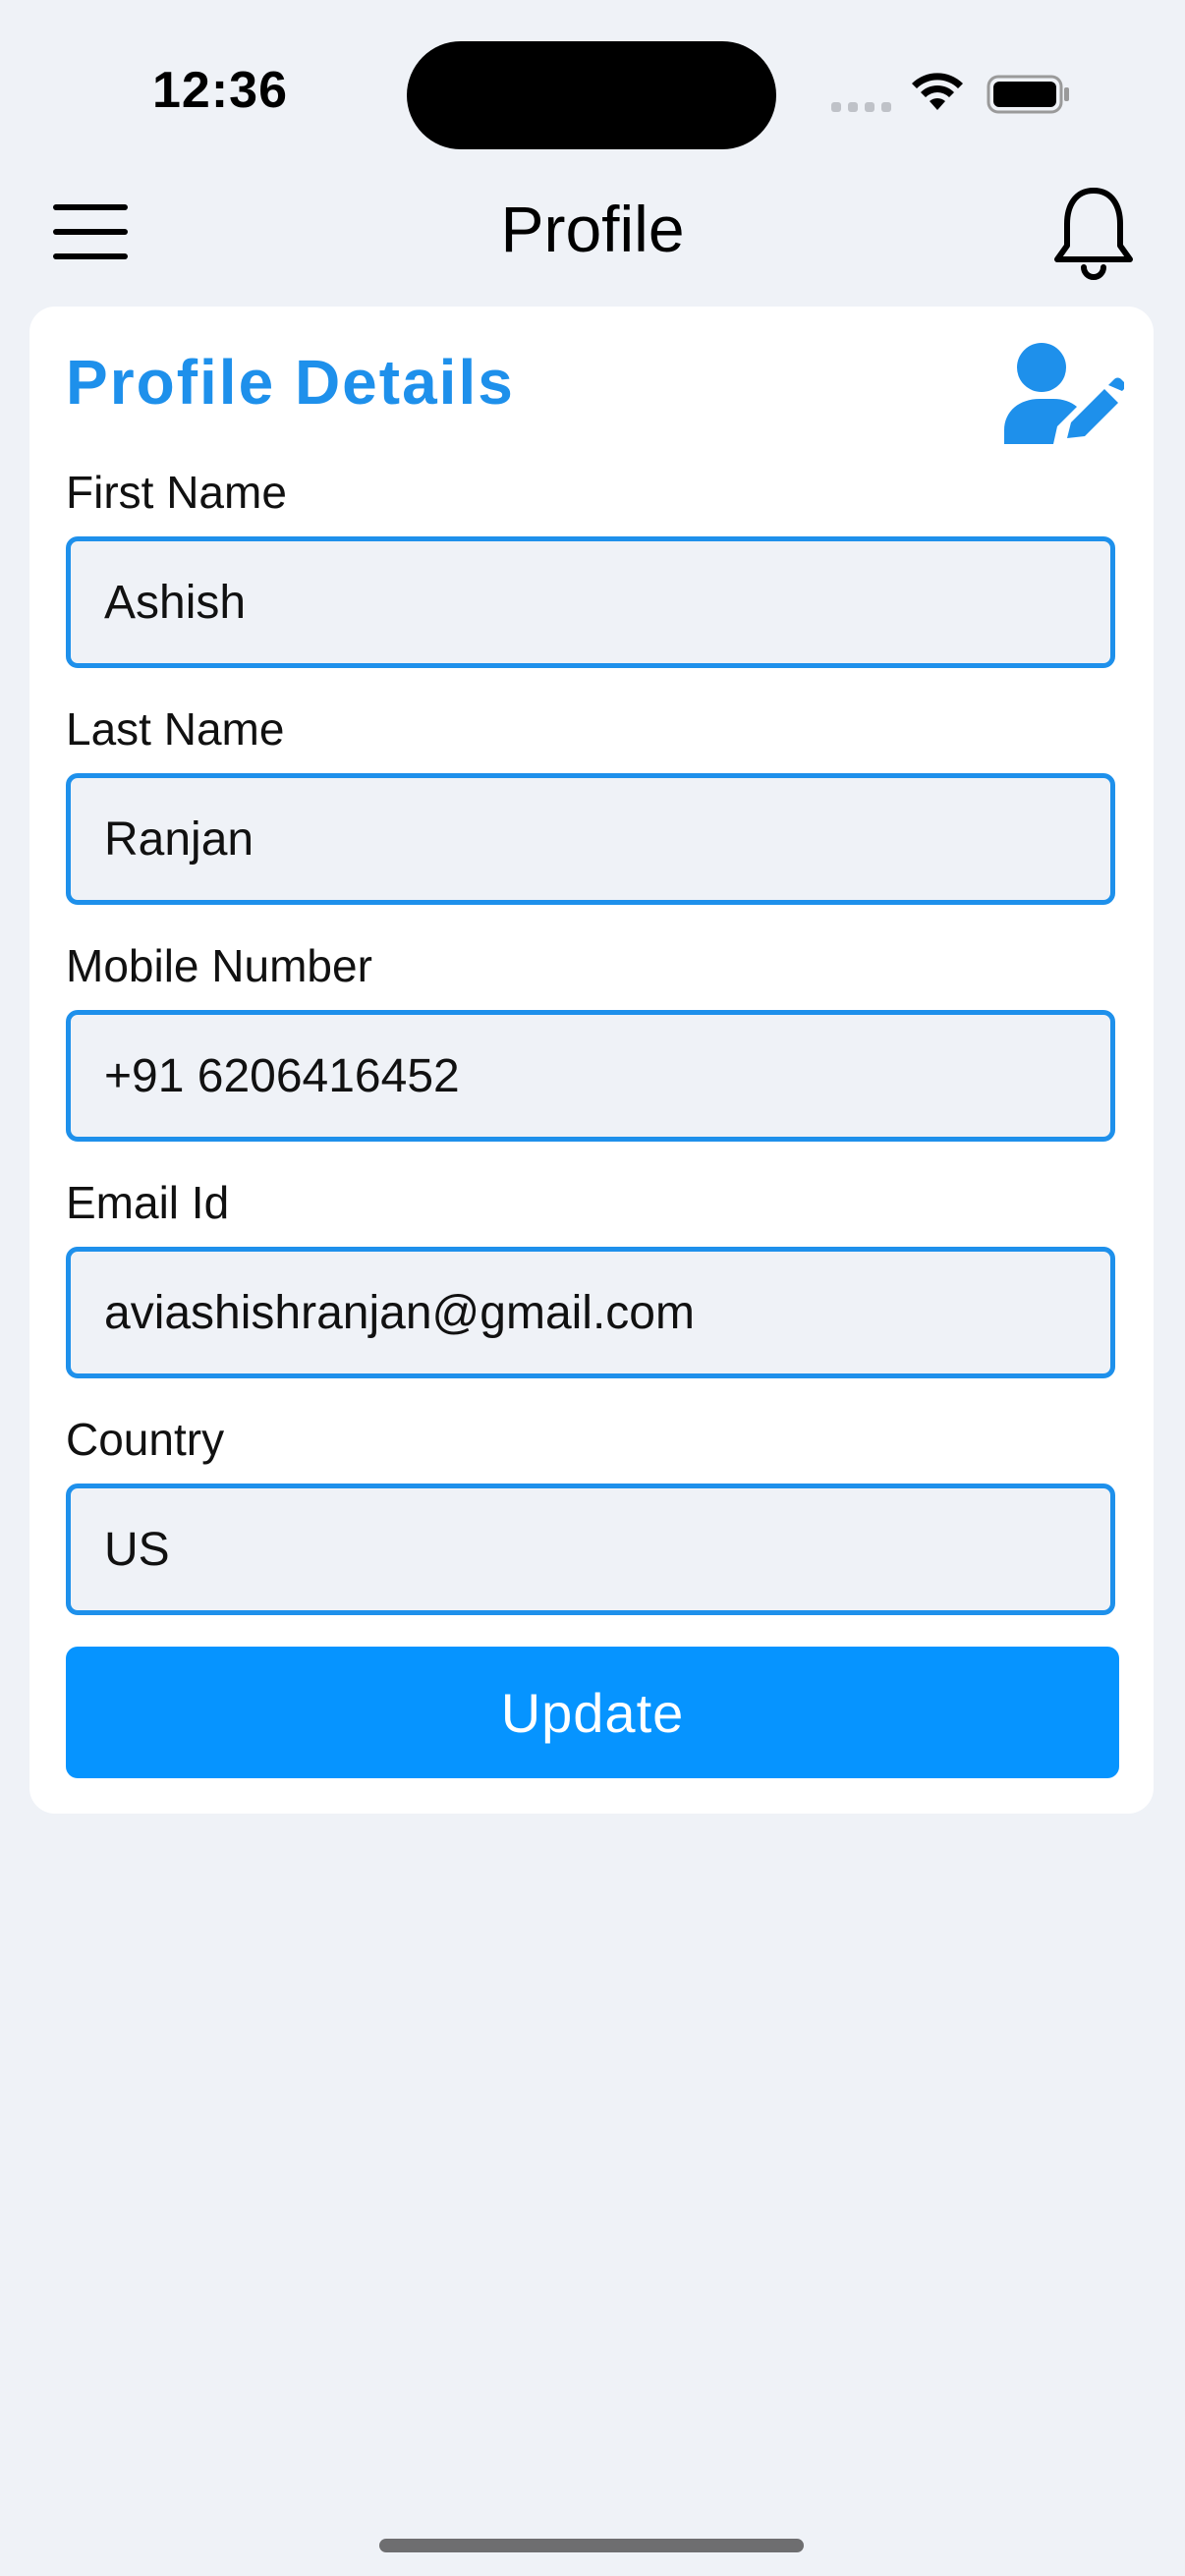 Image resolution: width=1185 pixels, height=2576 pixels. What do you see at coordinates (1093, 232) in the screenshot?
I see `bell-icon` at bounding box center [1093, 232].